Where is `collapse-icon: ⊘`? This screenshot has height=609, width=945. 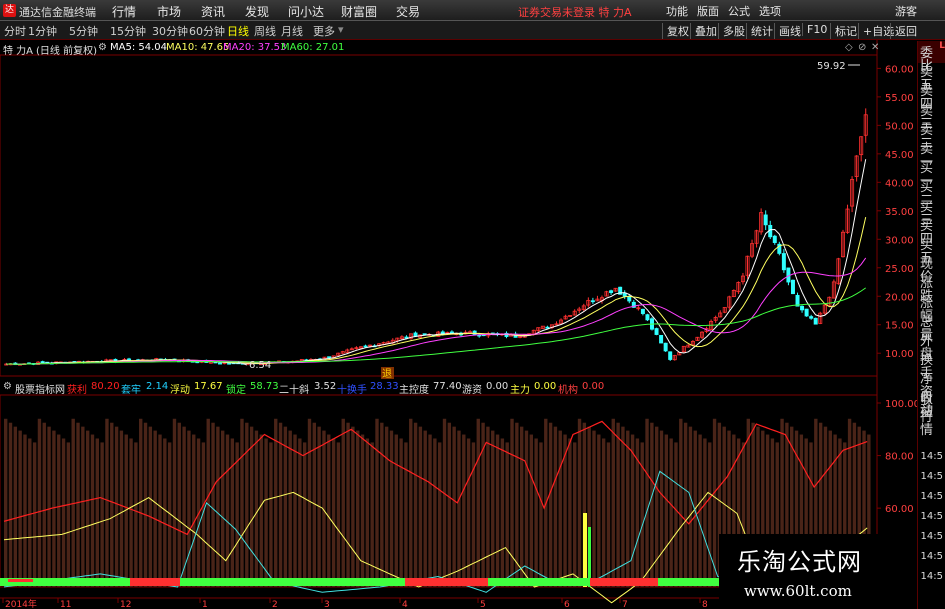
collapse-icon: ⊘ is located at coordinates (862, 47).